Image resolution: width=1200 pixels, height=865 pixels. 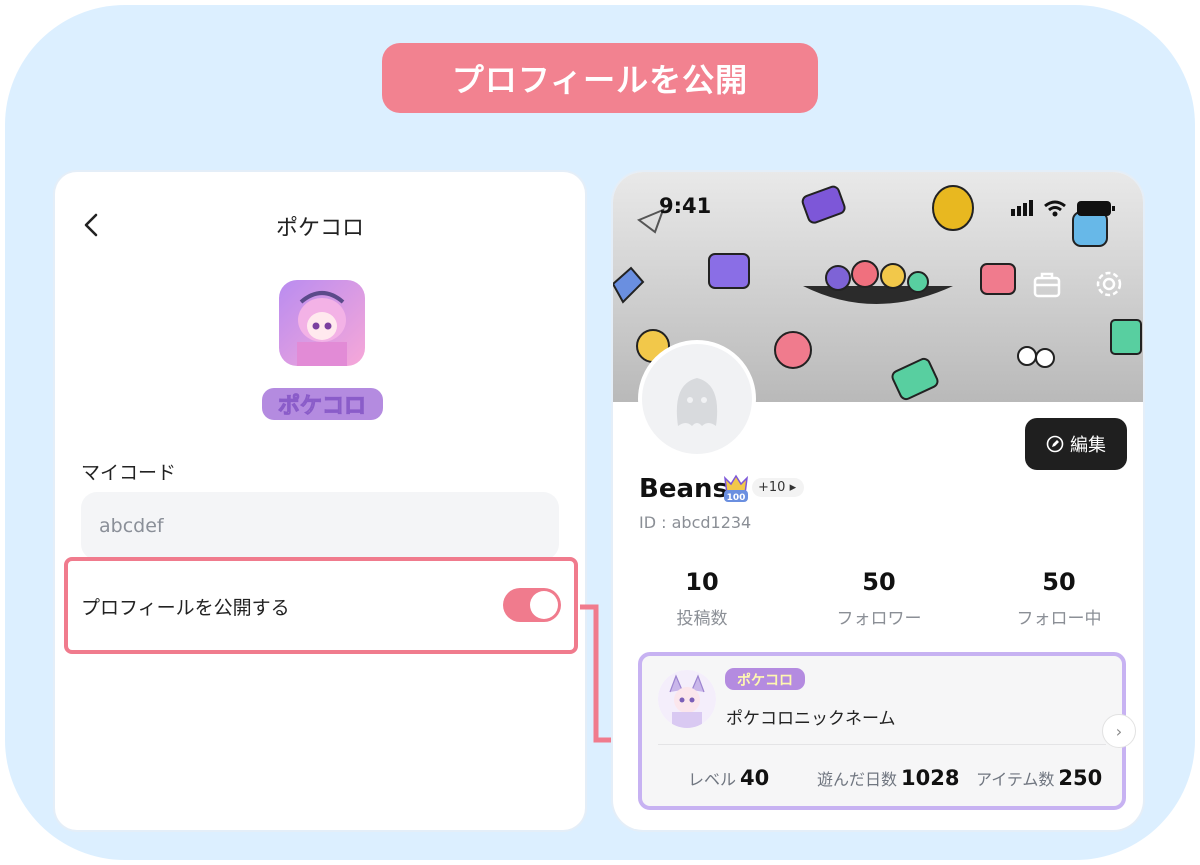 I want to click on level-label: レベル, so click(x=712, y=779).